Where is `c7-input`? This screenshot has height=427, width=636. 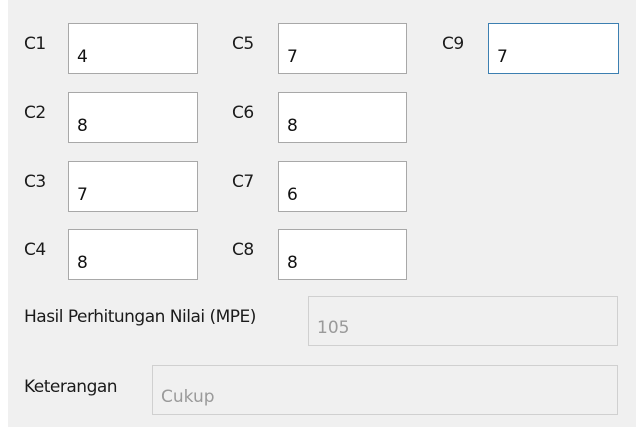 c7-input is located at coordinates (342, 186).